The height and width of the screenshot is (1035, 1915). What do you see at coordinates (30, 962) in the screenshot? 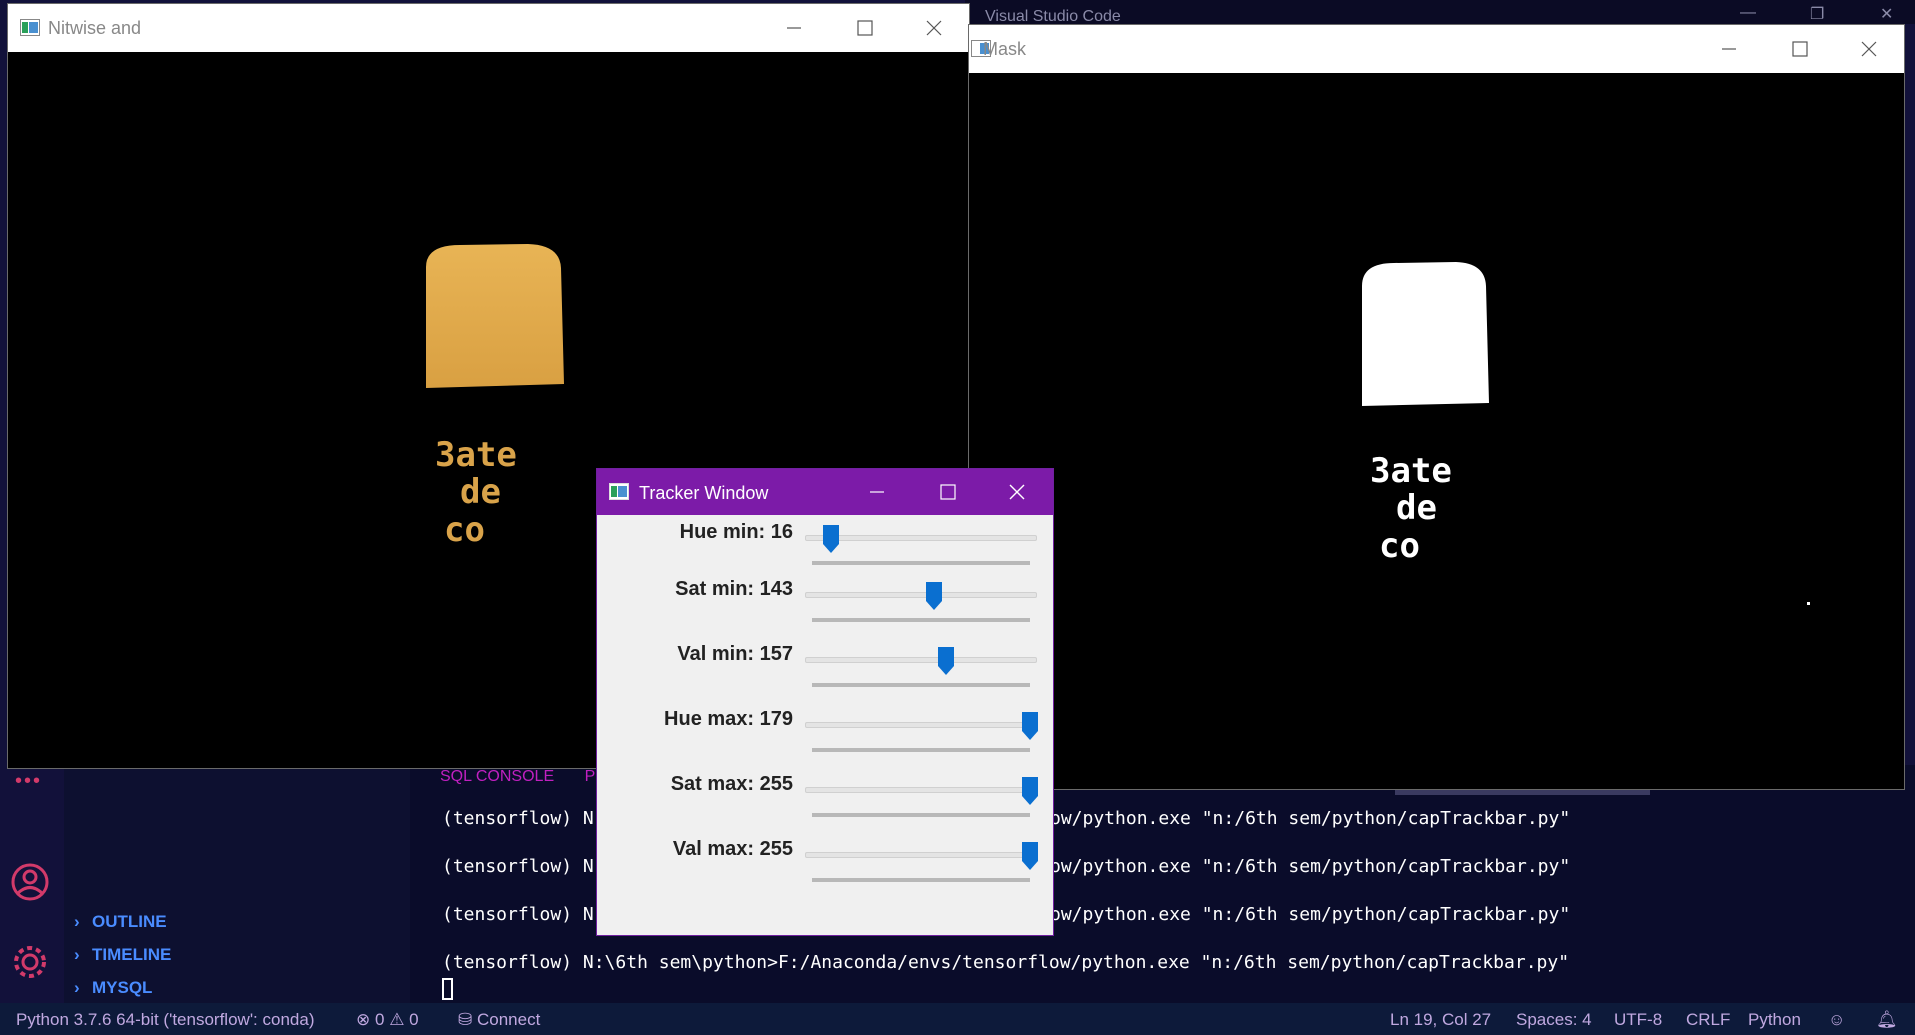
I see `settings-gear-icon` at bounding box center [30, 962].